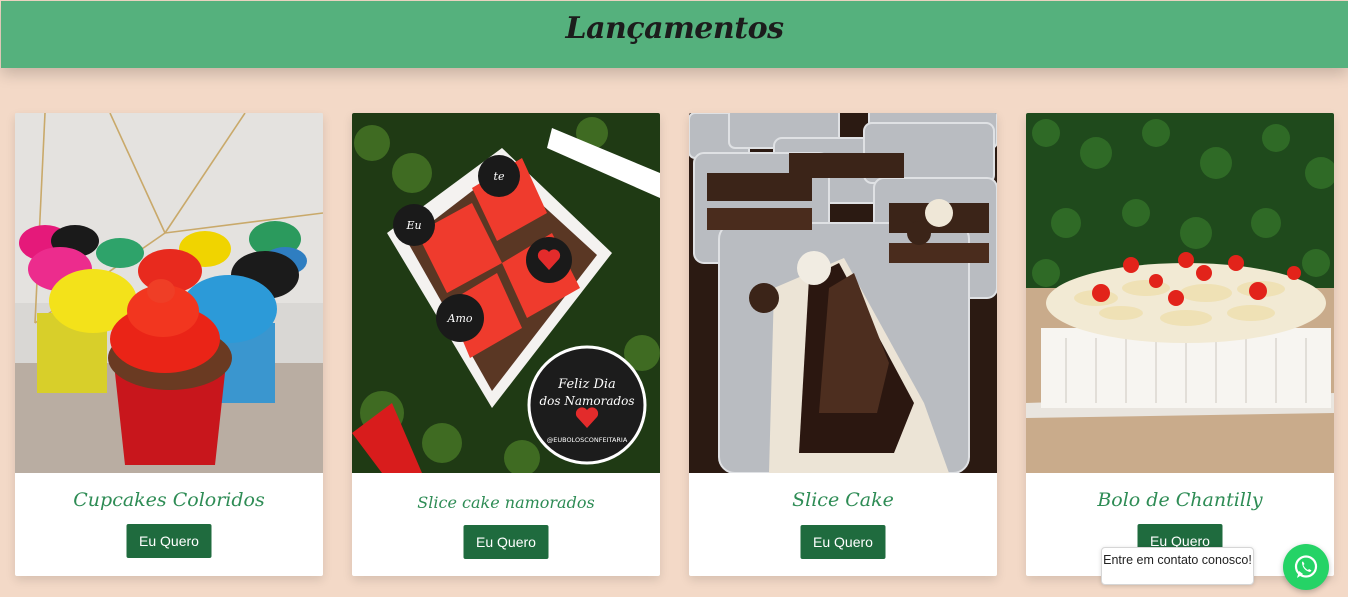 Image resolution: width=1348 pixels, height=597 pixels. Describe the element at coordinates (169, 293) in the screenshot. I see `product-image-cupcakes` at that location.